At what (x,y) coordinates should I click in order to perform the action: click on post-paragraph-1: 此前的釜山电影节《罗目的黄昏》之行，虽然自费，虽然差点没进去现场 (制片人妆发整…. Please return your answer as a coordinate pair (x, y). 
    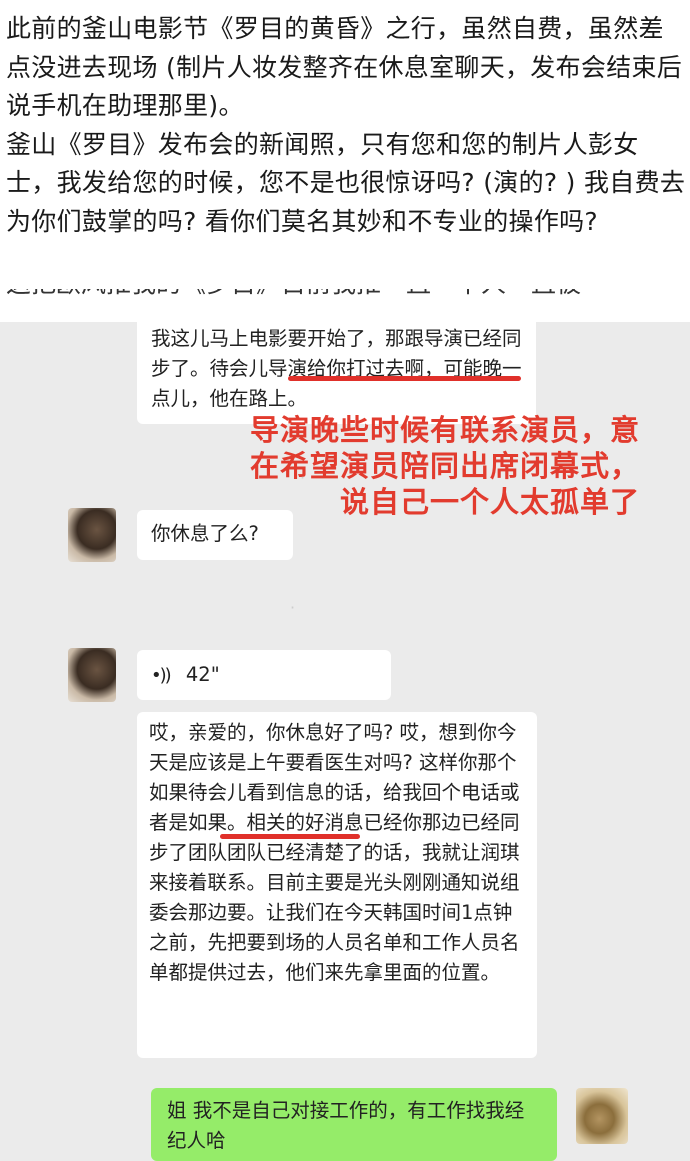
    Looking at the image, I should click on (344, 67).